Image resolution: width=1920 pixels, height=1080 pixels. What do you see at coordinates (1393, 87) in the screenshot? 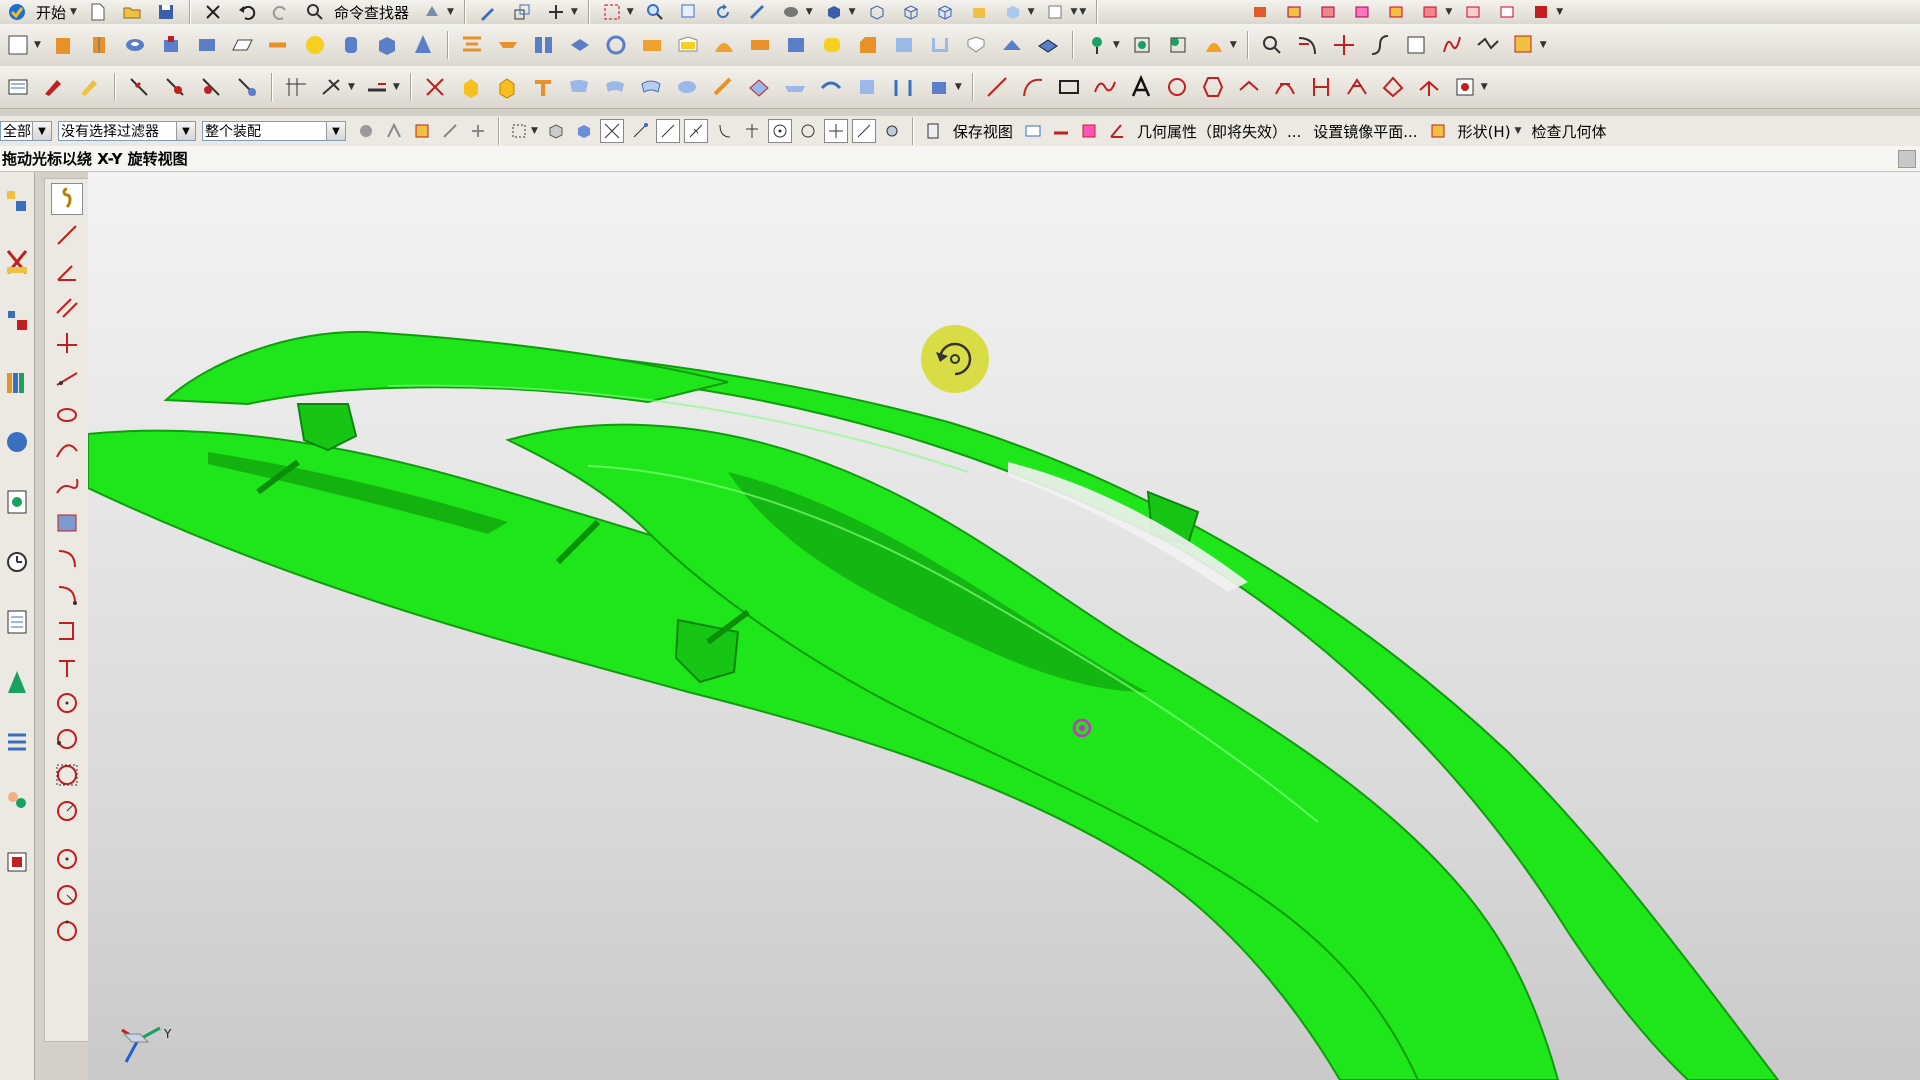
I see `reflection-icon` at bounding box center [1393, 87].